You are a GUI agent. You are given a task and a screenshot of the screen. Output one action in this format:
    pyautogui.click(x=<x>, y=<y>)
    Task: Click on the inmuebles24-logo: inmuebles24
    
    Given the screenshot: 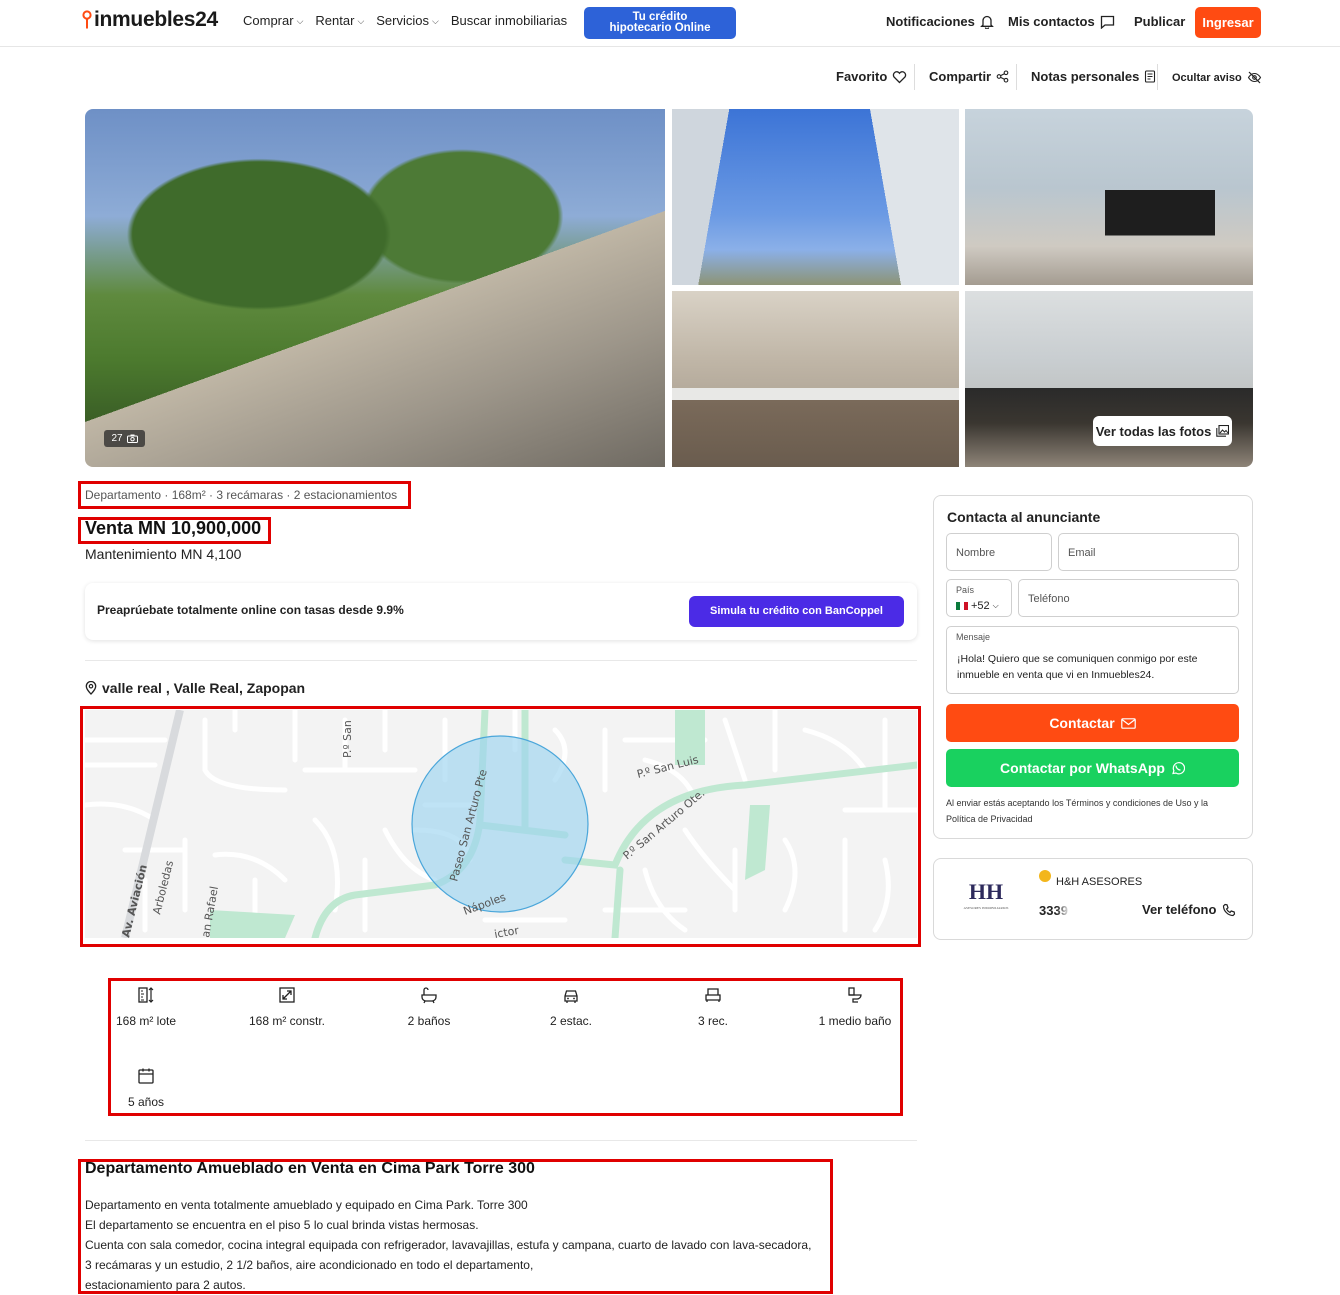 What is the action you would take?
    pyautogui.click(x=150, y=20)
    